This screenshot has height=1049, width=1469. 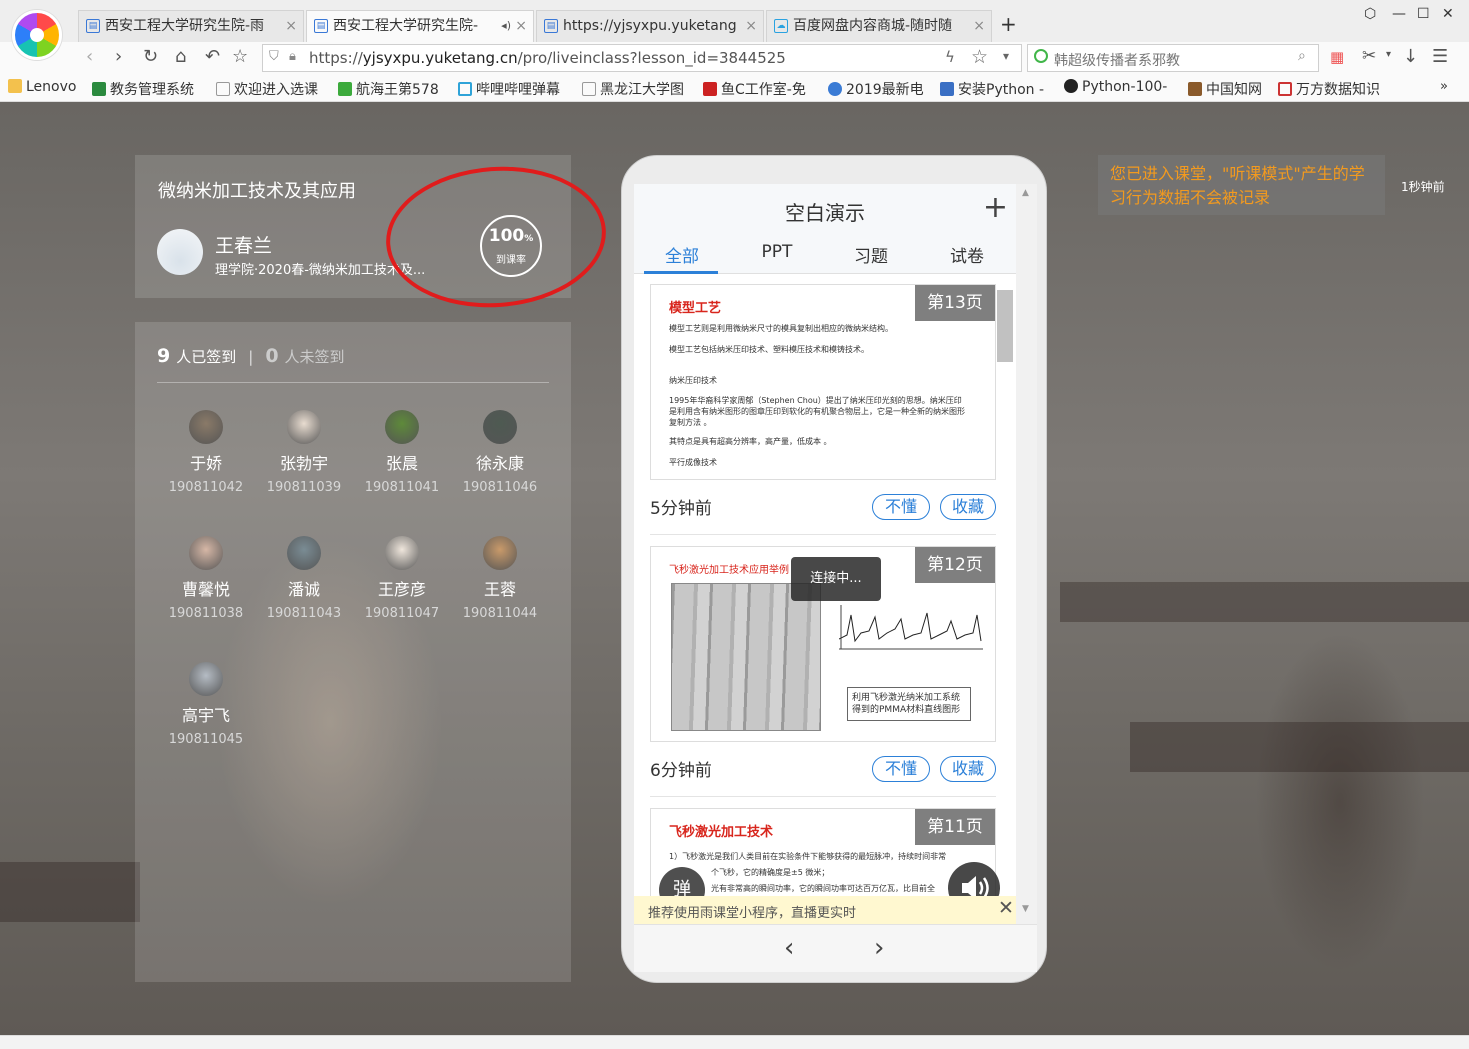 What do you see at coordinates (995, 207) in the screenshot?
I see `plus-icon: +` at bounding box center [995, 207].